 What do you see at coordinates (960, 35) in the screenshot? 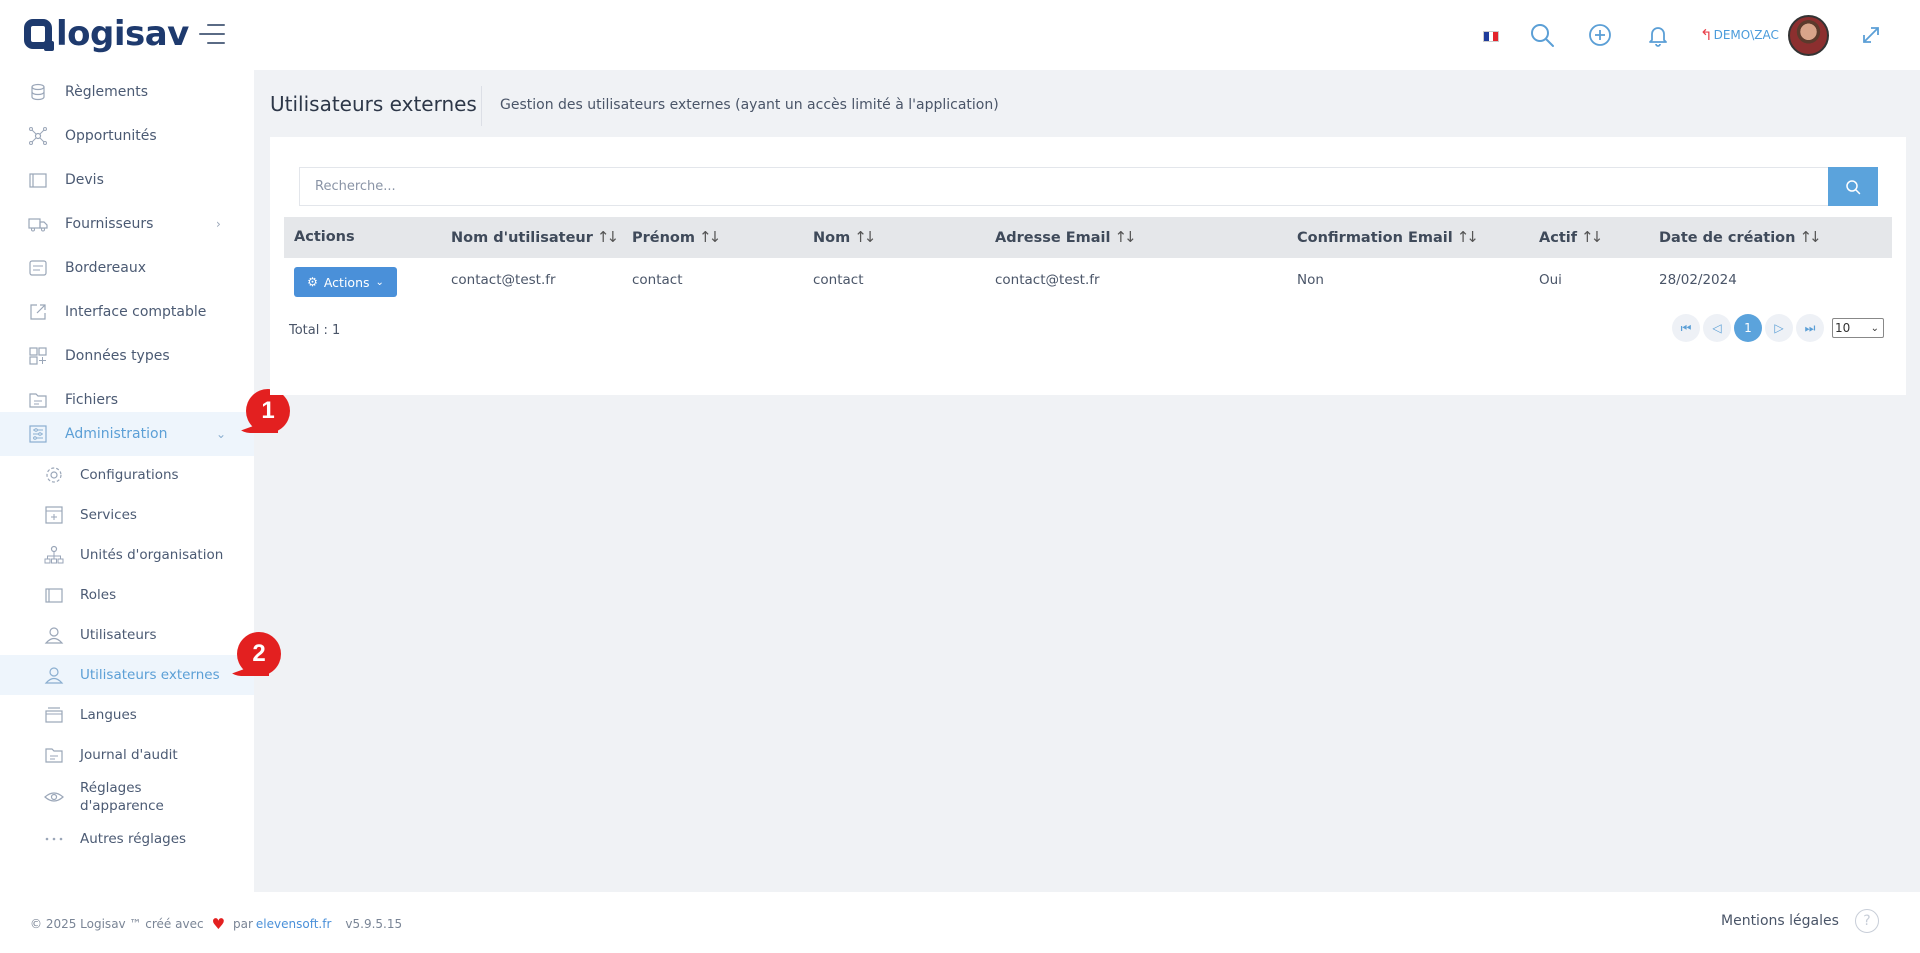
I see `top-header: logisav ↰ DEMO\ZAC` at bounding box center [960, 35].